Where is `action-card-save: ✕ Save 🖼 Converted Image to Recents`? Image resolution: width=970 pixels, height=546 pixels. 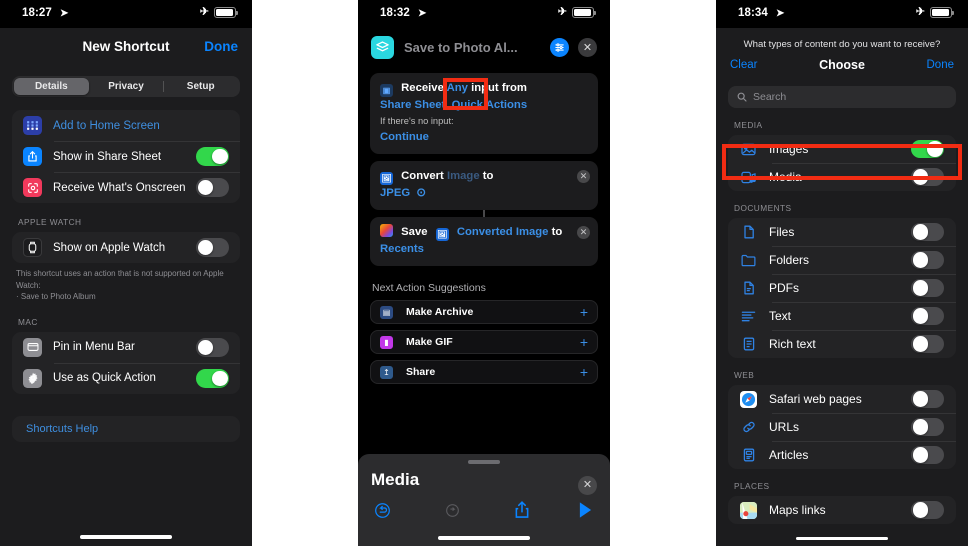
action-card-save: ✕ Save 🖼 Converted Image to Recents is located at coordinates (484, 241).